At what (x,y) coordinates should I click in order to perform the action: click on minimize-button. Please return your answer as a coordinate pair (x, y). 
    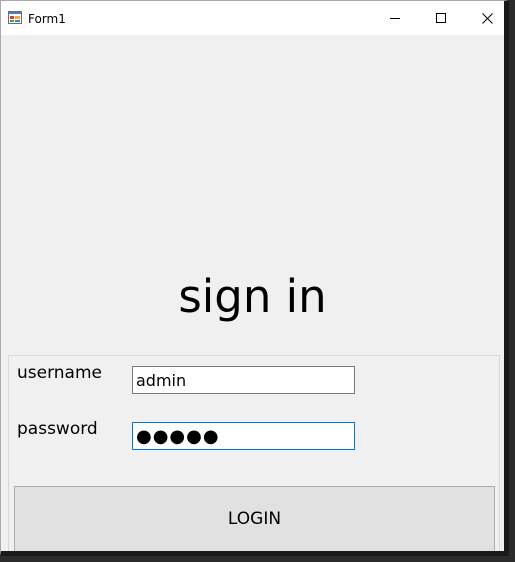
    Looking at the image, I should click on (395, 18).